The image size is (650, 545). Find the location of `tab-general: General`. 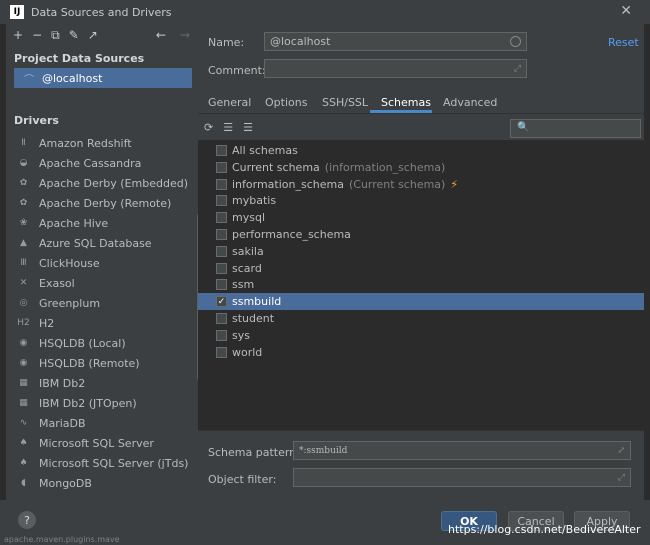

tab-general: General is located at coordinates (229, 102).